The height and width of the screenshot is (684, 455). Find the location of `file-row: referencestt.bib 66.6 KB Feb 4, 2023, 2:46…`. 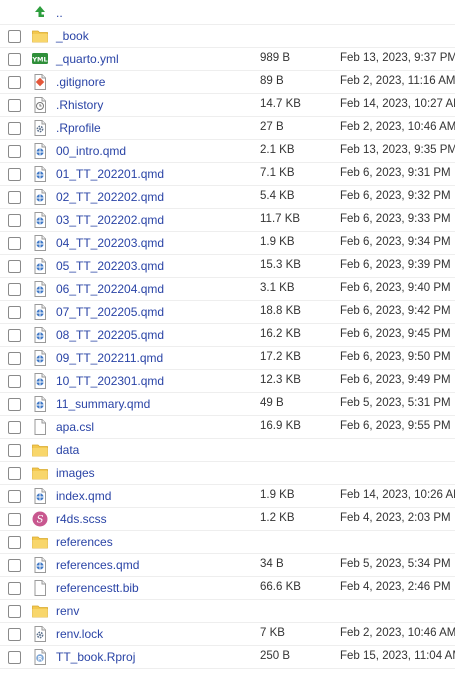

file-row: referencestt.bib 66.6 KB Feb 4, 2023, 2:46… is located at coordinates (227, 588).